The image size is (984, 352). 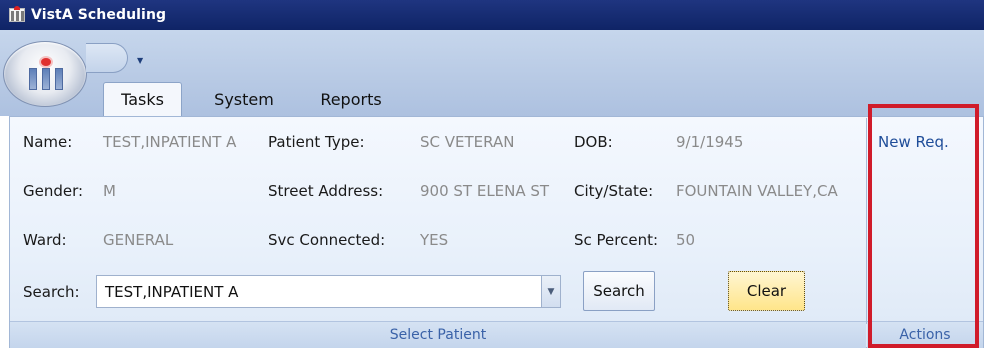 What do you see at coordinates (327, 240) in the screenshot?
I see `svc-connected-label: Svc Connected:` at bounding box center [327, 240].